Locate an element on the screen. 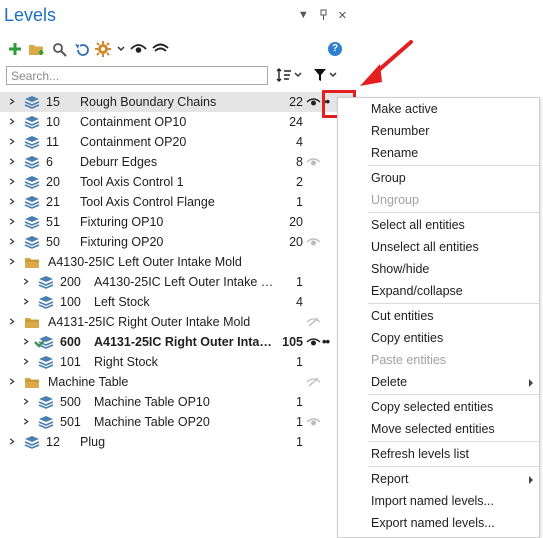 This screenshot has height=538, width=543. level-number: 51 is located at coordinates (53, 222).